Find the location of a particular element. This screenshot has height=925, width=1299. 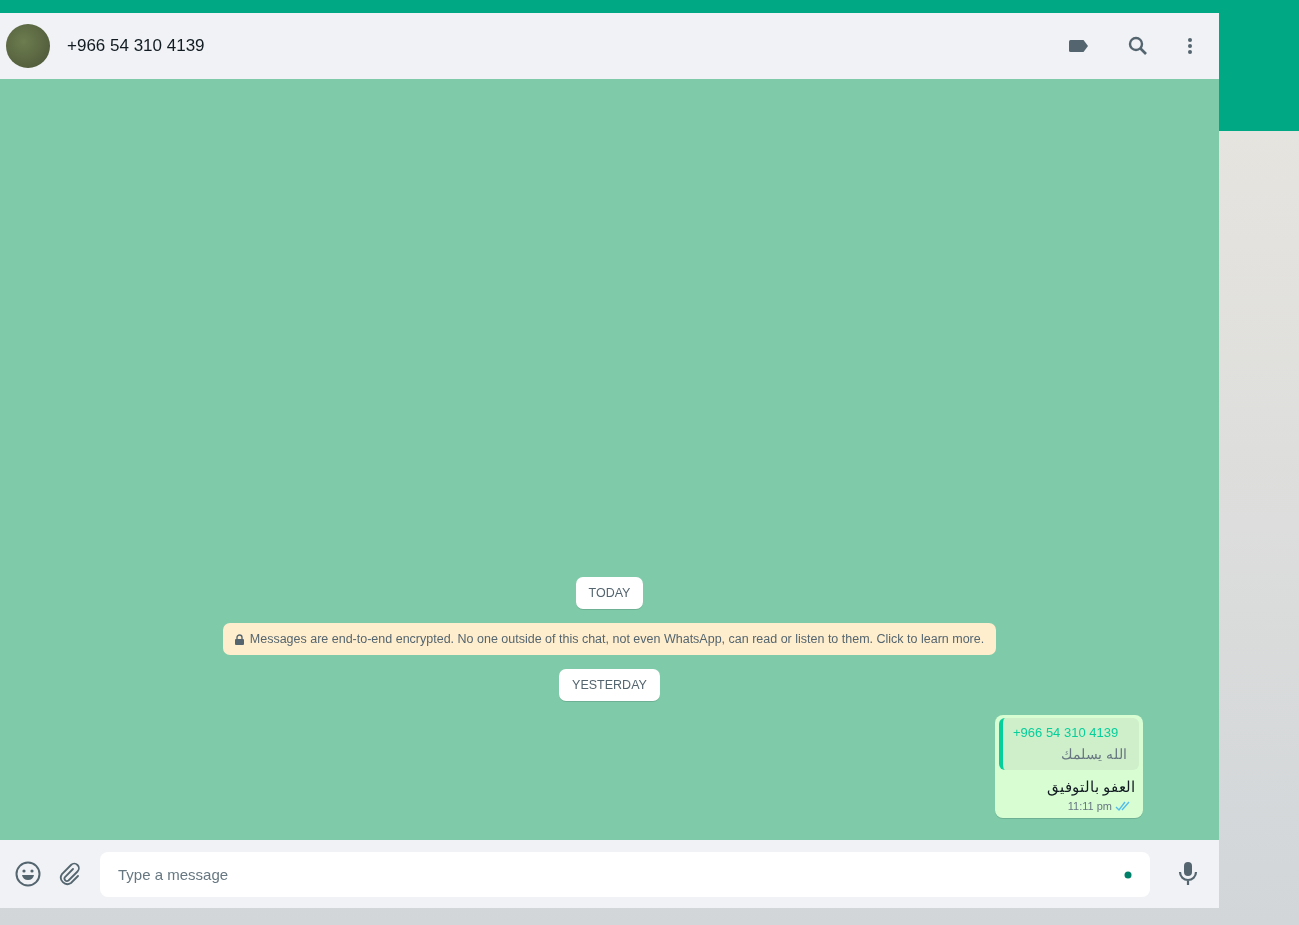

microphone-icon is located at coordinates (1188, 874).